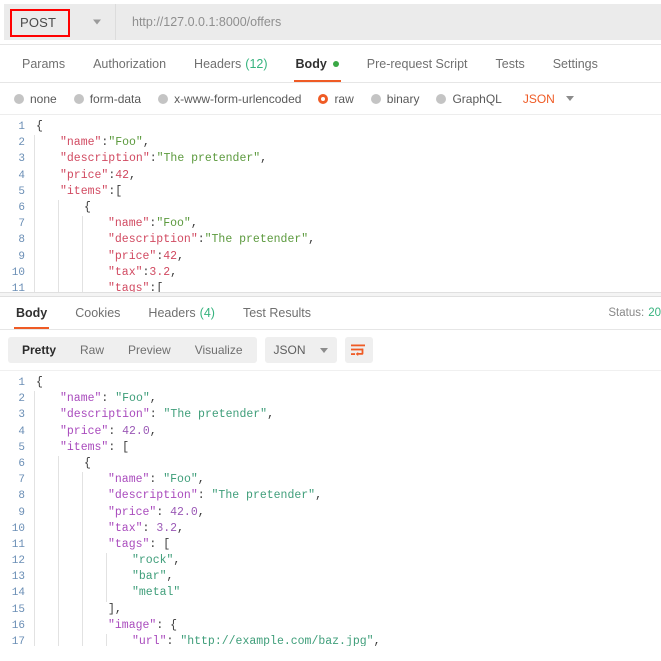 Image resolution: width=661 pixels, height=661 pixels. What do you see at coordinates (172, 313) in the screenshot?
I see `response-tab-headers-label: Headers` at bounding box center [172, 313].